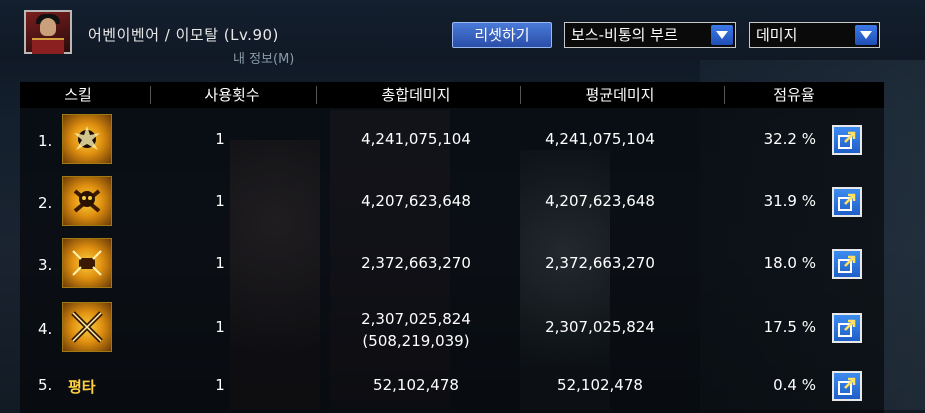 The image size is (925, 413). What do you see at coordinates (416, 341) in the screenshot?
I see `row-total-damage-sub: (508,219,039)` at bounding box center [416, 341].